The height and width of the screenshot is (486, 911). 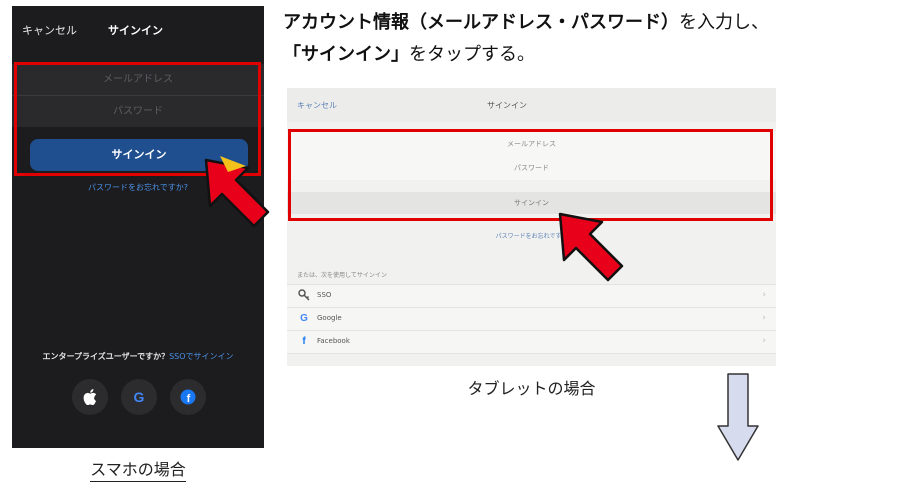 I want to click on apple-signin-button, so click(x=90, y=397).